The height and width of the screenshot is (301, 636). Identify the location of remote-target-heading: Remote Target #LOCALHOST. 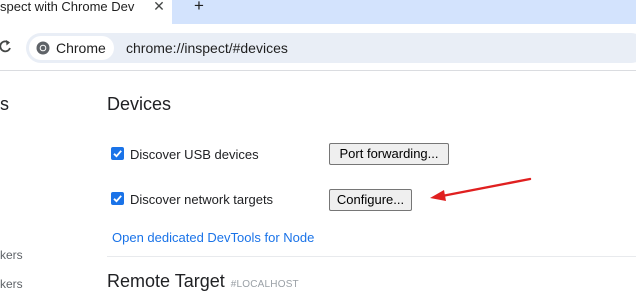
(203, 281).